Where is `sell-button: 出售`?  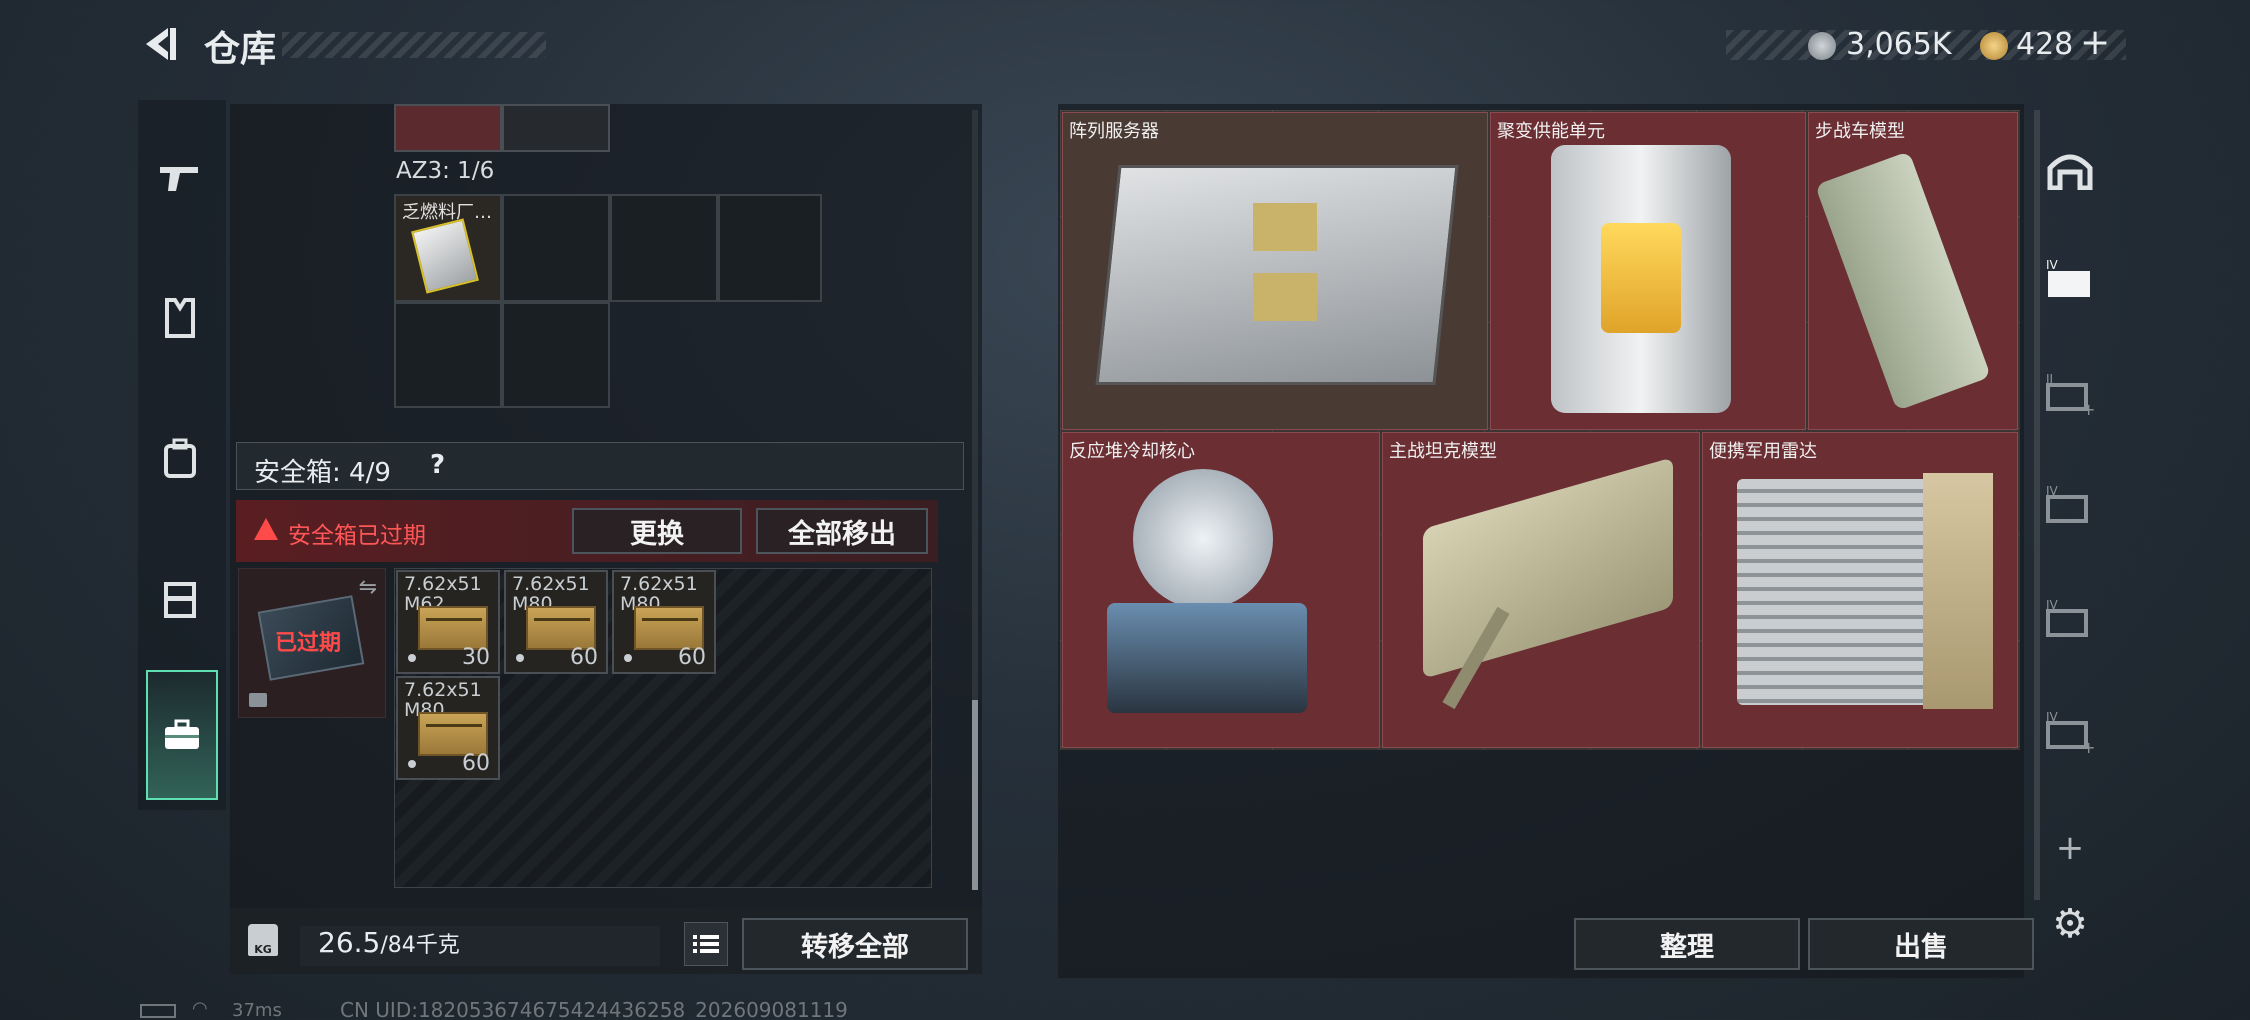 sell-button: 出售 is located at coordinates (1921, 944).